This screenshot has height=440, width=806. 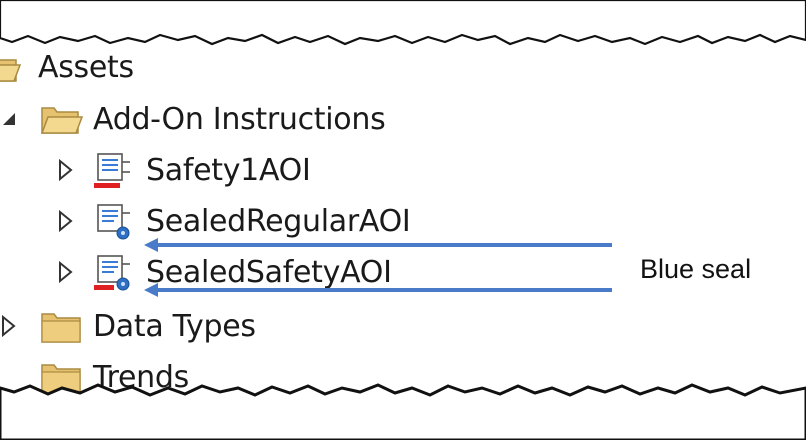 I want to click on tree-item-data-types: Data Types, so click(x=150, y=326).